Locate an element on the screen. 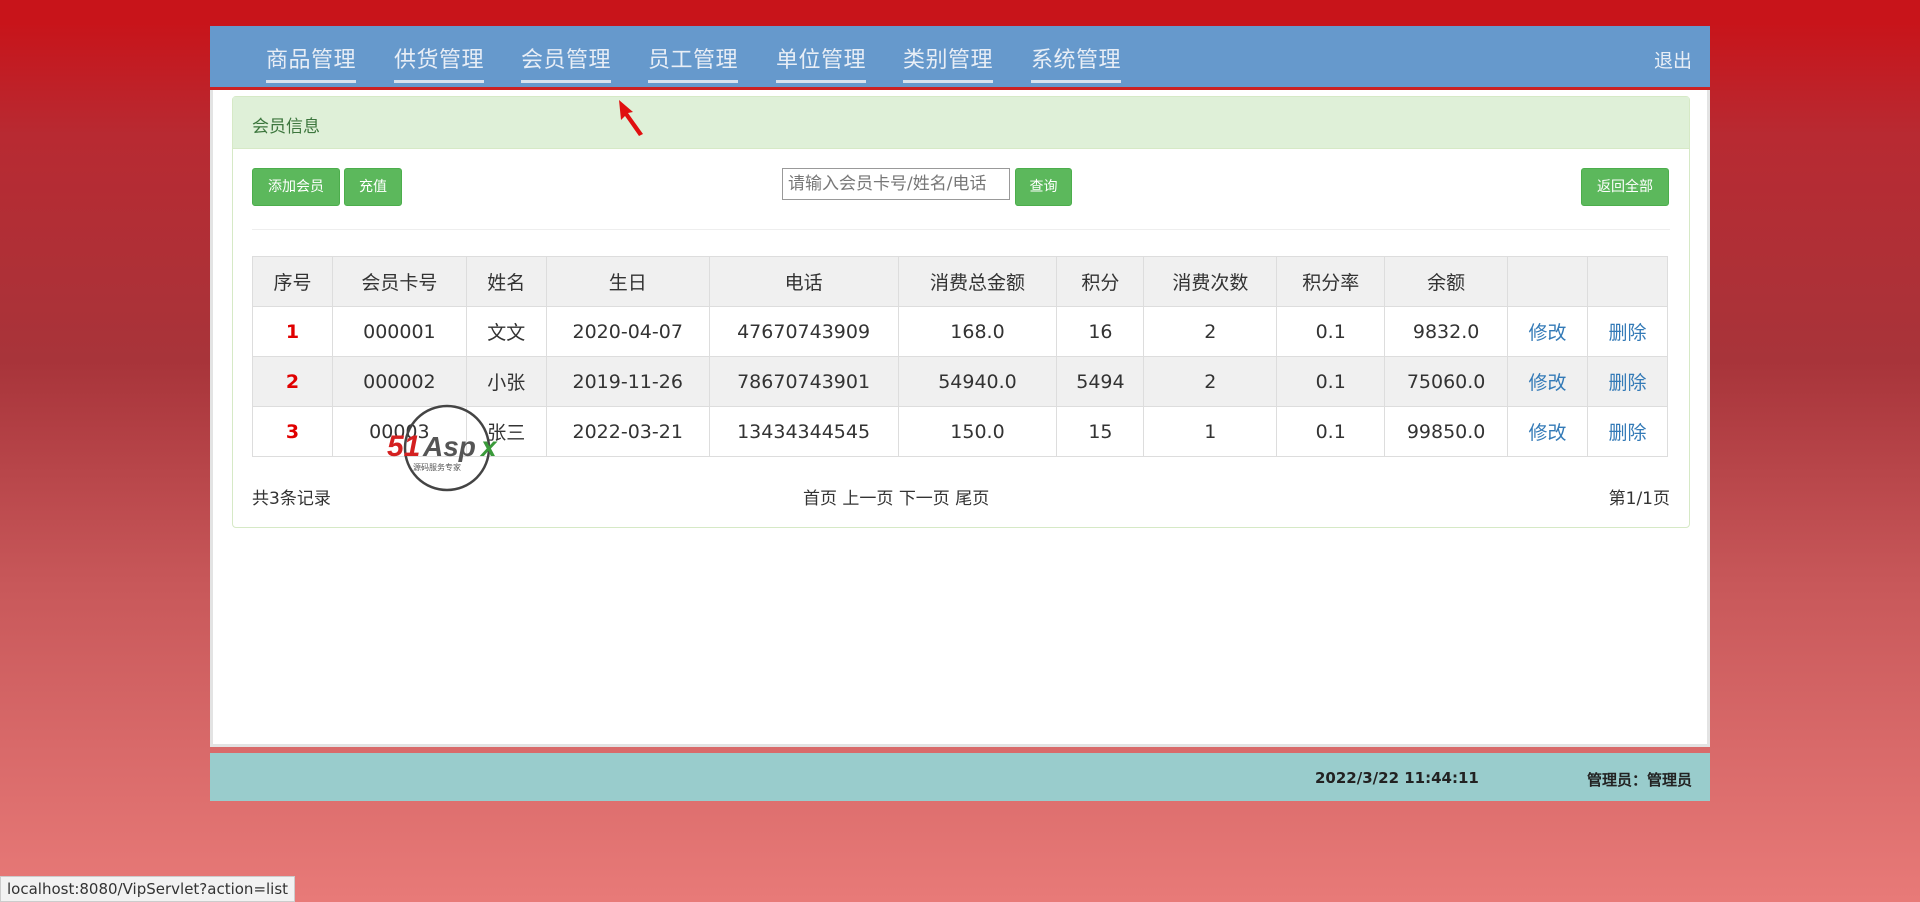 The height and width of the screenshot is (902, 1920). row-total: 168.0 is located at coordinates (977, 331).